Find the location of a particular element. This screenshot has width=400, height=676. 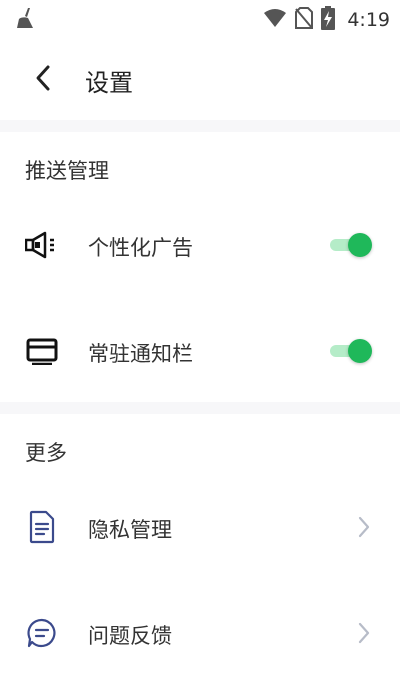

settings-row-personalized-ads: 个性化广告 is located at coordinates (200, 245).